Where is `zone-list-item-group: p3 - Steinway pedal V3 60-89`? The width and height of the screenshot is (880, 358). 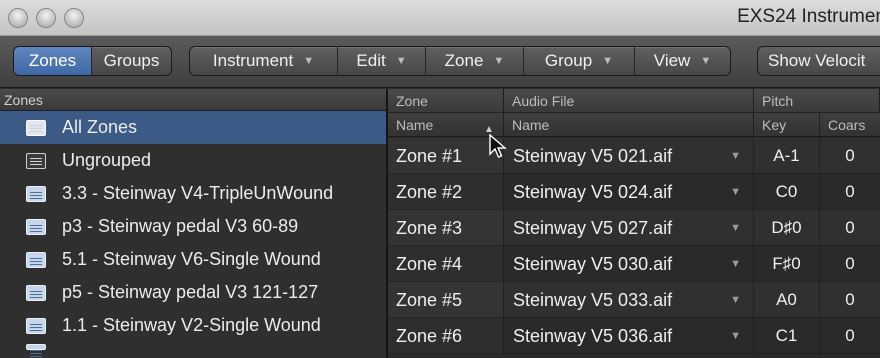 zone-list-item-group: p3 - Steinway pedal V3 60-89 is located at coordinates (193, 226).